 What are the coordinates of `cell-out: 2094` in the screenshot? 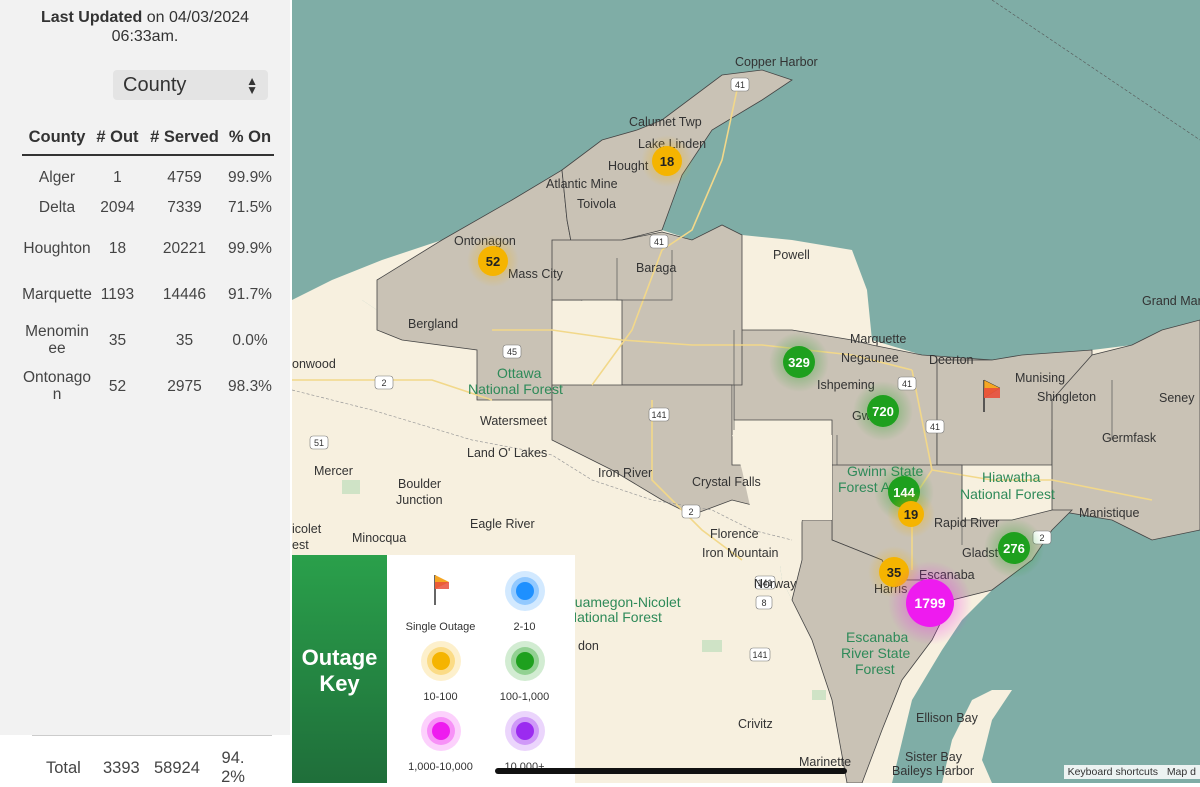 It's located at (117, 207).